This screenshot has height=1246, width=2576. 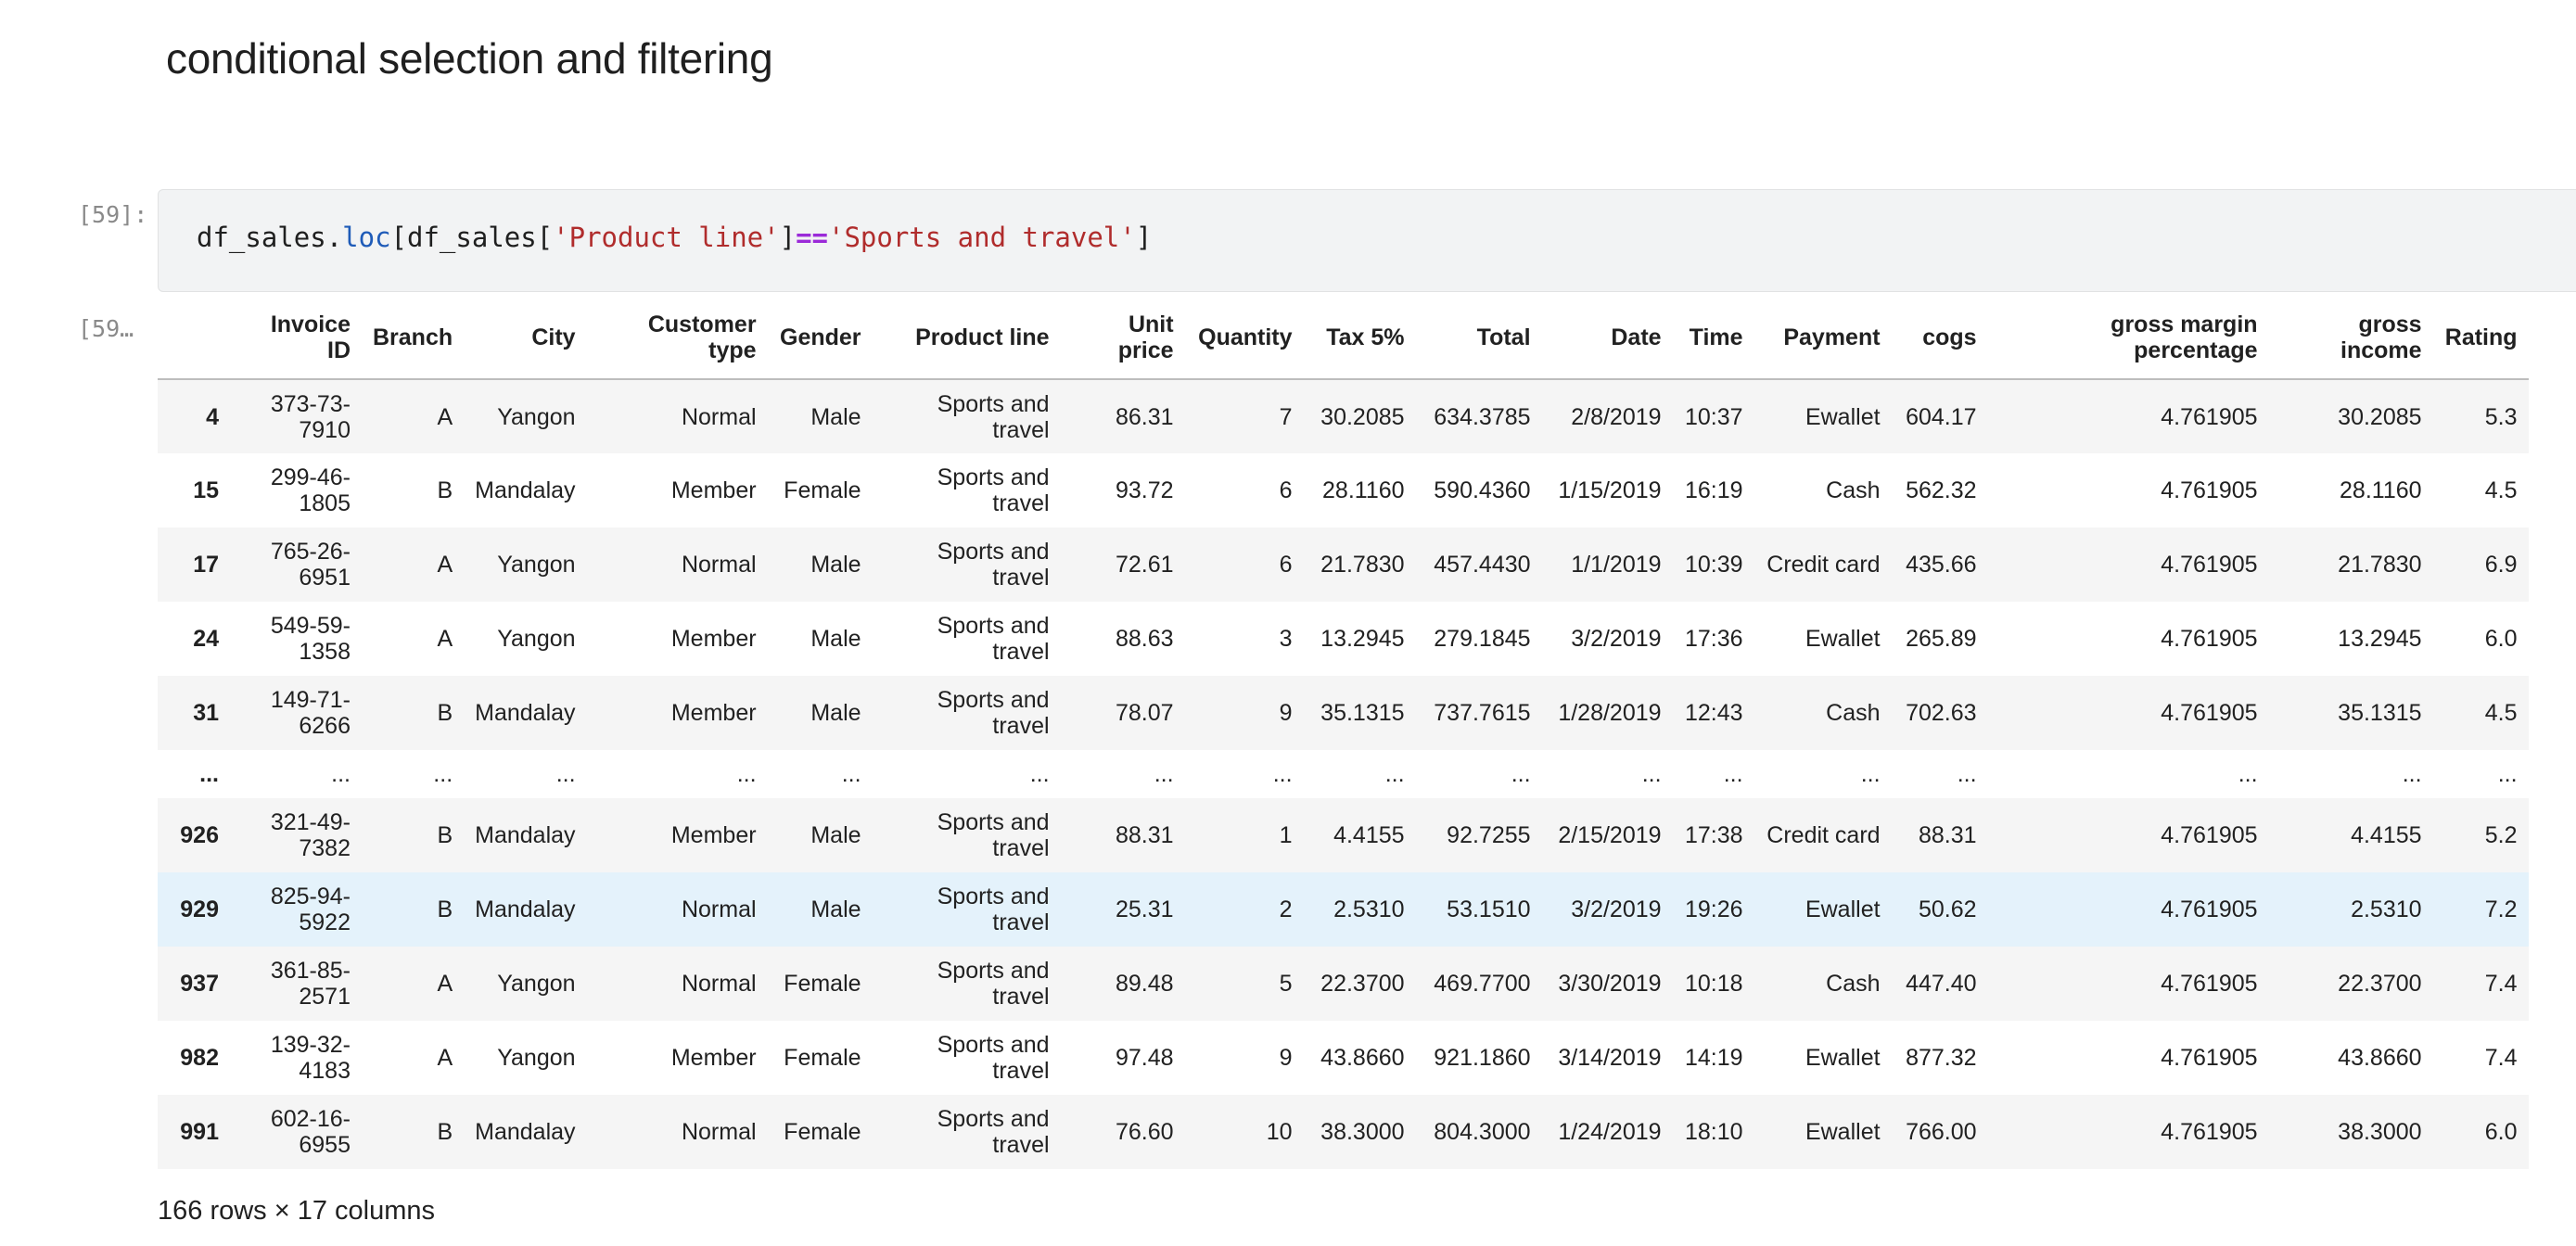 I want to click on table-cell: 766.00, so click(x=1941, y=1132).